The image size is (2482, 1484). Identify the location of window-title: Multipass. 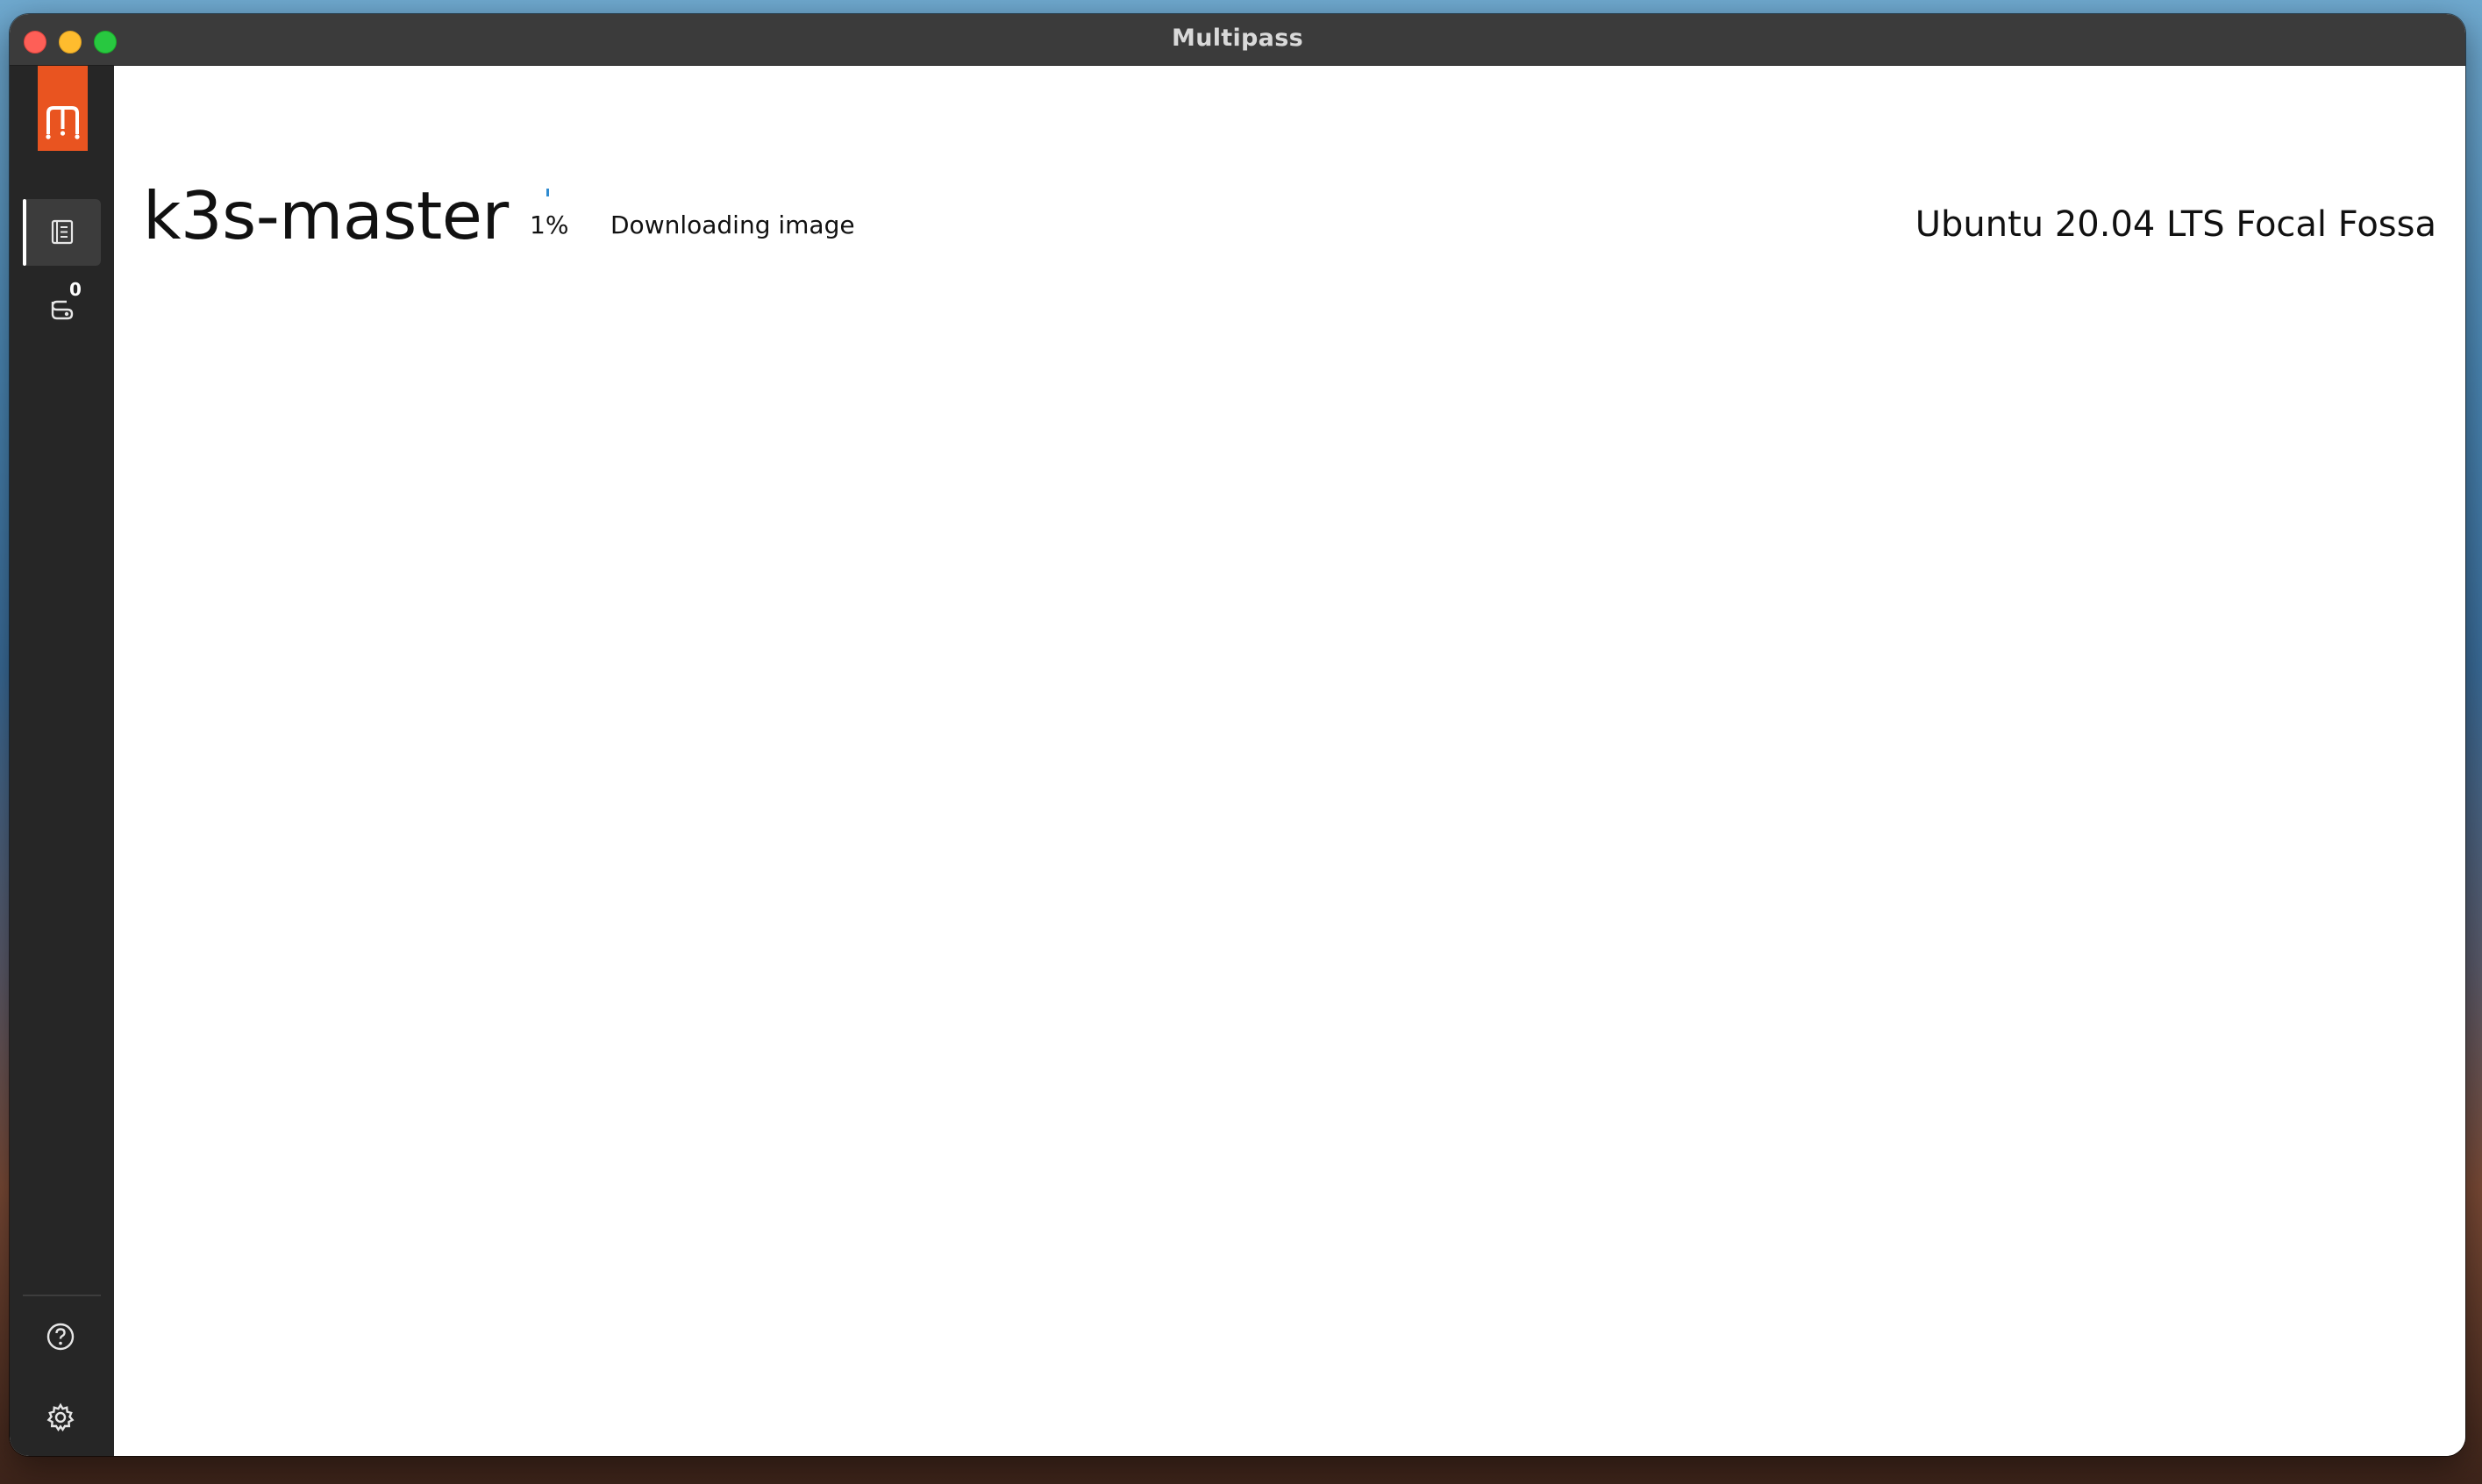
(1237, 38).